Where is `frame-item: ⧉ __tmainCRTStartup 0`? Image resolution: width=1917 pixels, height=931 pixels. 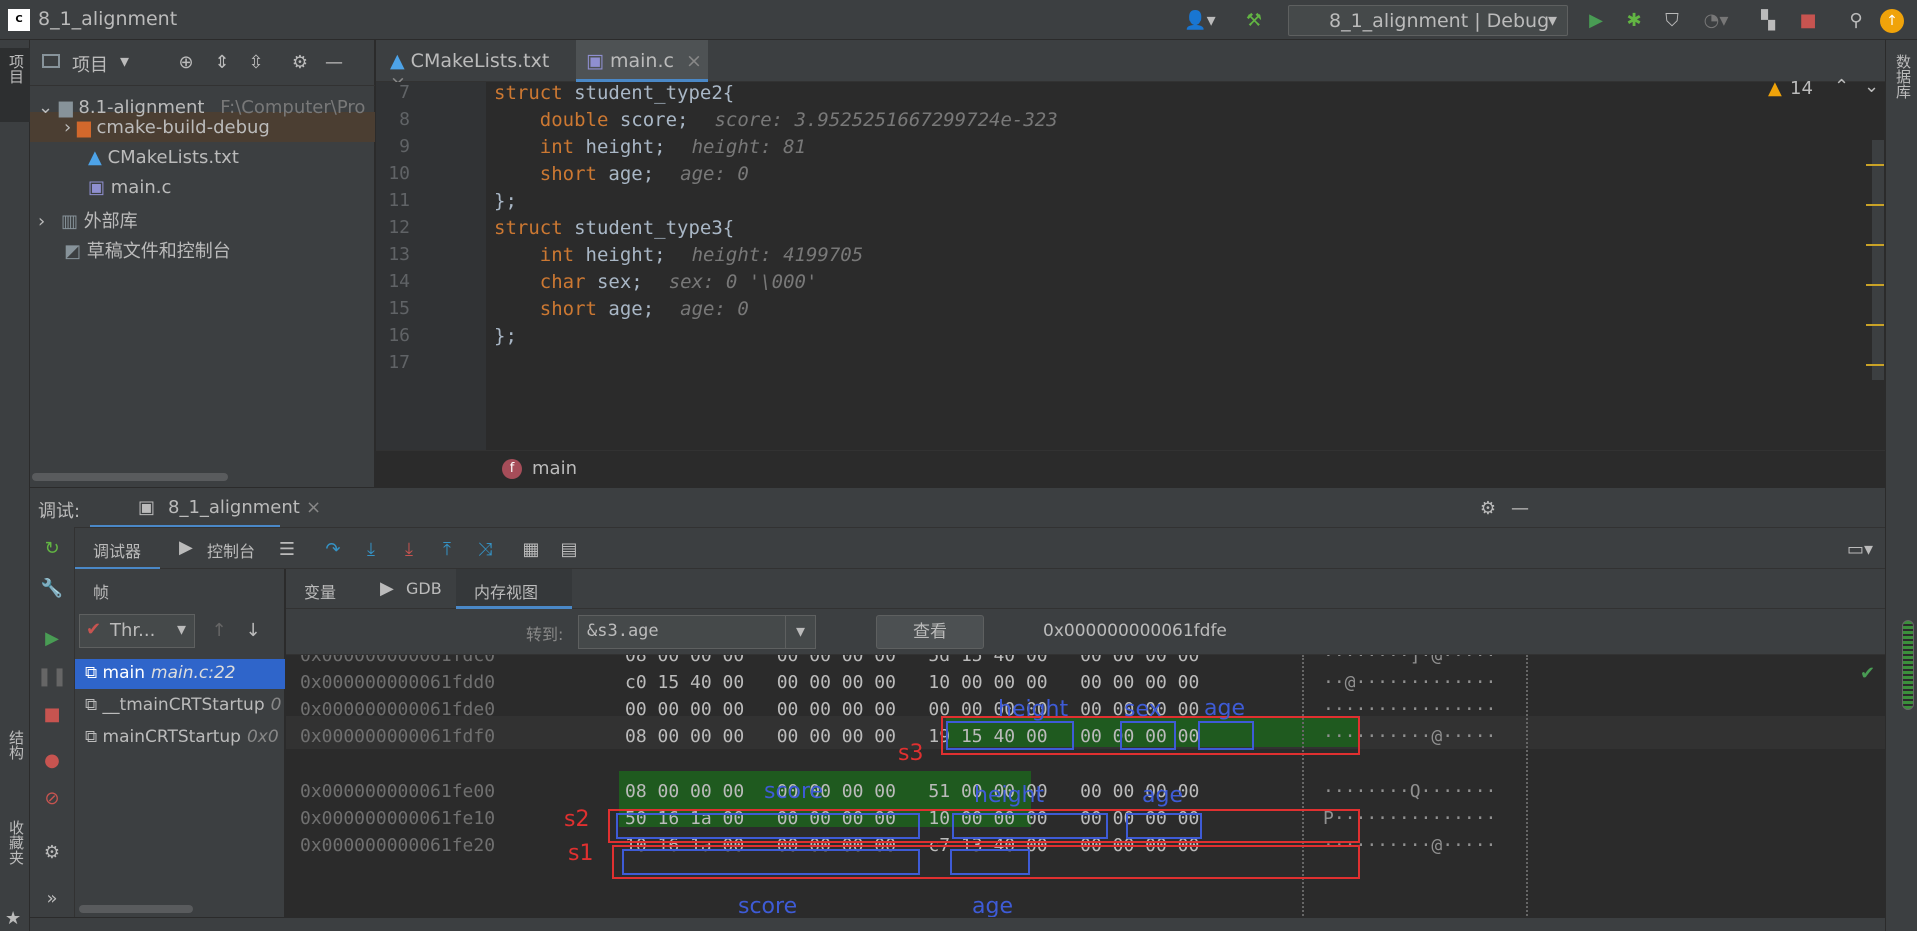 frame-item: ⧉ __tmainCRTStartup 0 is located at coordinates (185, 705).